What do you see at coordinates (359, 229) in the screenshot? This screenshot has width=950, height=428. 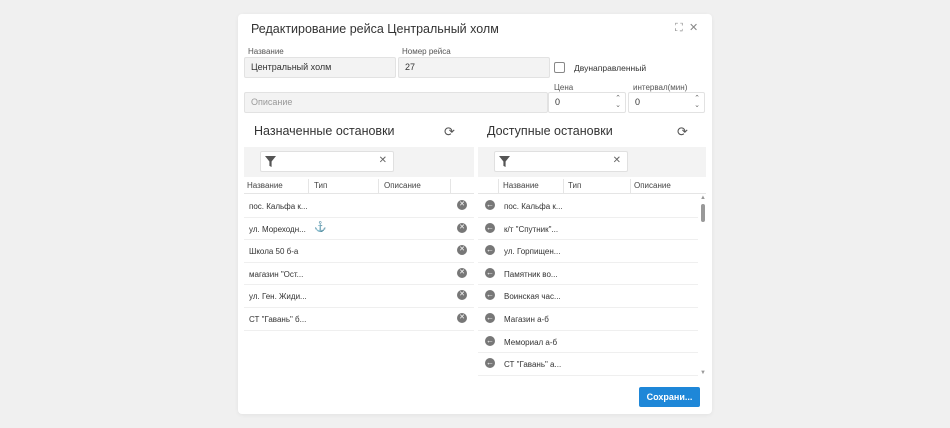 I see `table-row: ул. Мореходн... ⚓ ✕` at bounding box center [359, 229].